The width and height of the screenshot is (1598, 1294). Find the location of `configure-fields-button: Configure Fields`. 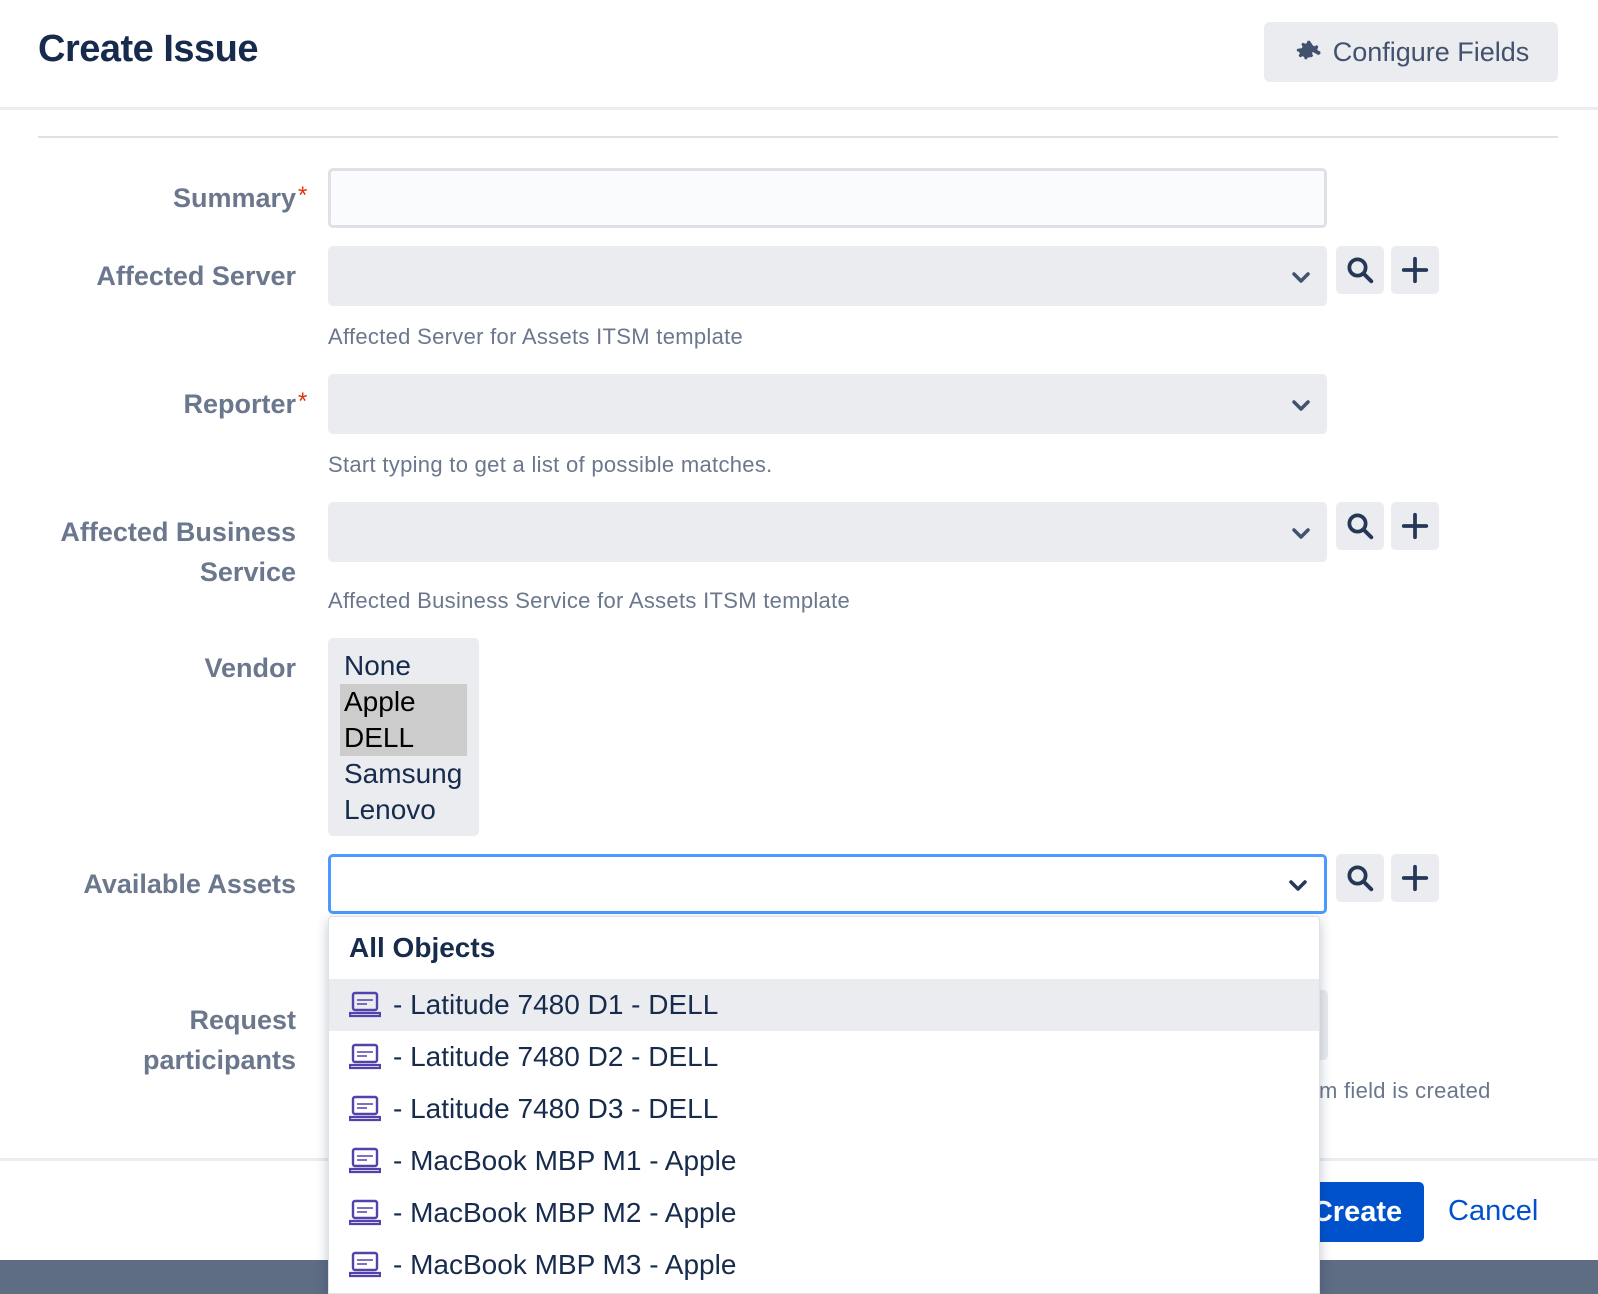

configure-fields-button: Configure Fields is located at coordinates (1411, 52).